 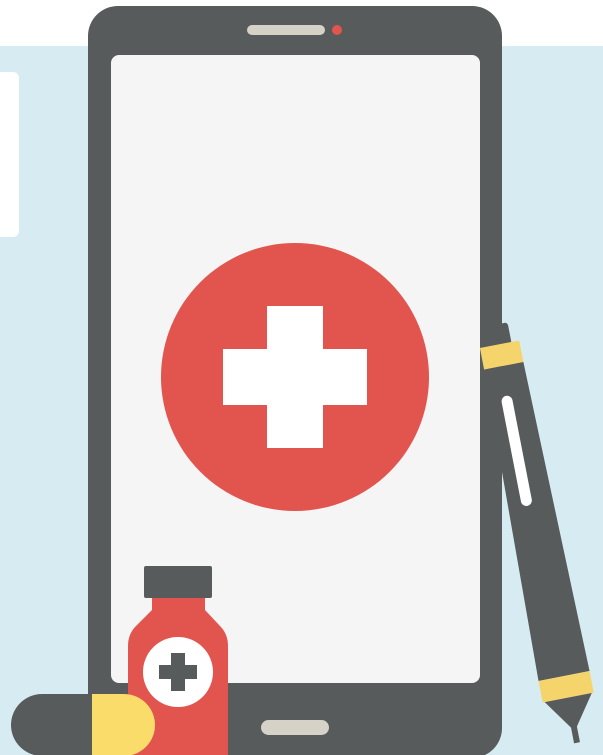 What do you see at coordinates (337, 30) in the screenshot?
I see `phone-camera` at bounding box center [337, 30].